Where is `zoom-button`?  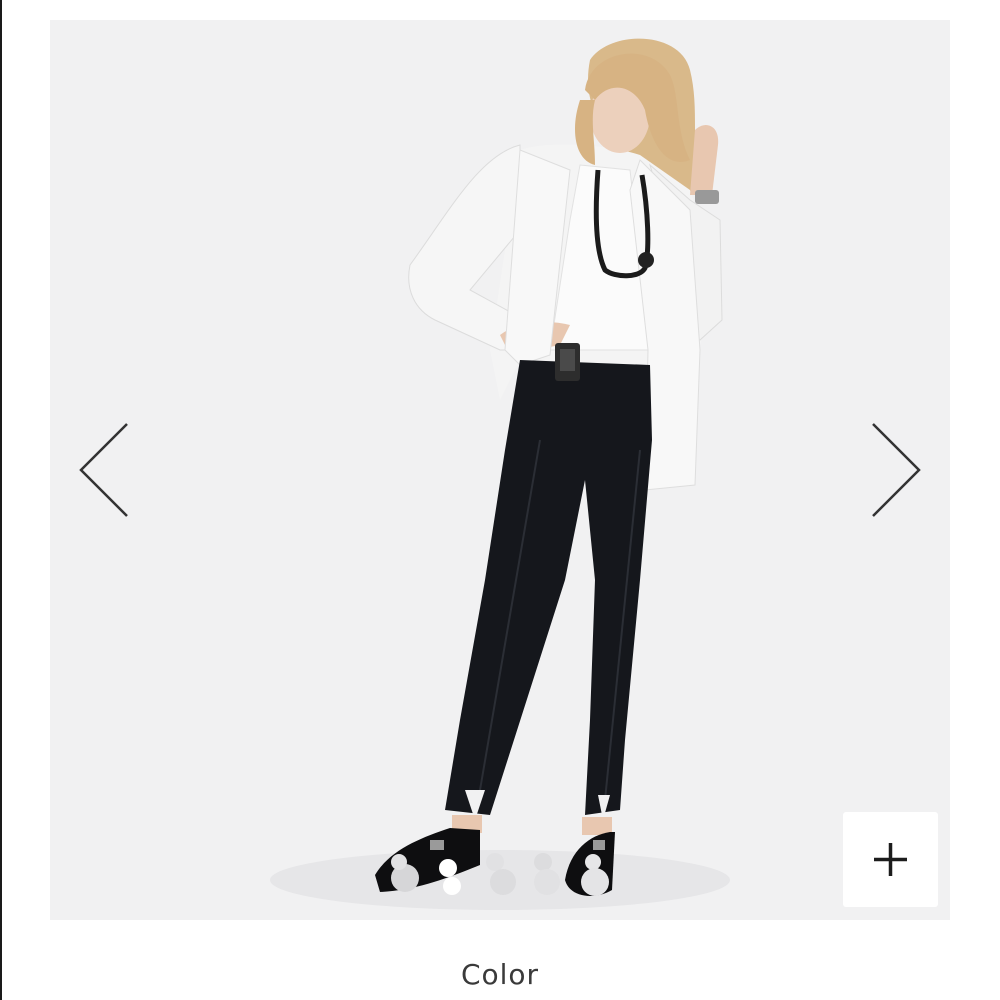 zoom-button is located at coordinates (890, 859).